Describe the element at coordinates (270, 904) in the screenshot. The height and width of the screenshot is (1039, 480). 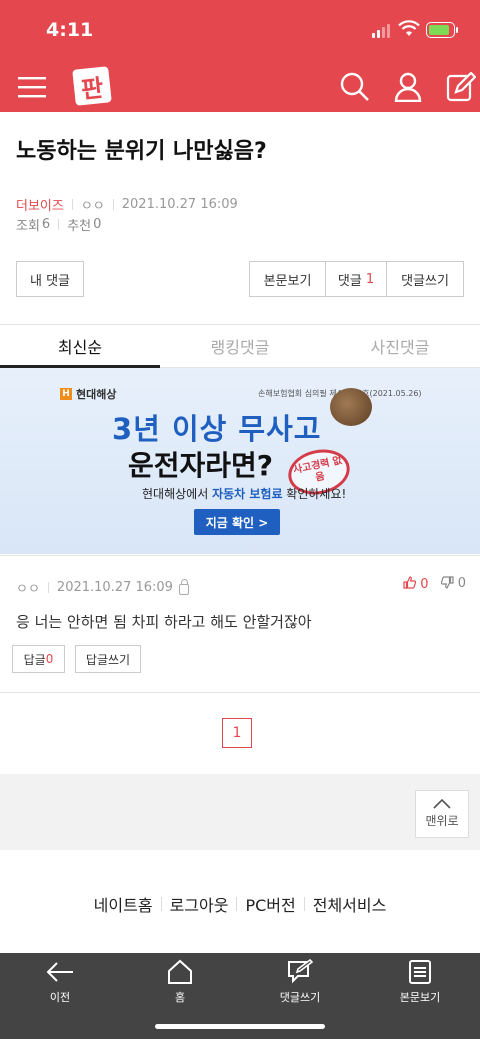
I see `footer-link-pc-version: PC버전` at that location.